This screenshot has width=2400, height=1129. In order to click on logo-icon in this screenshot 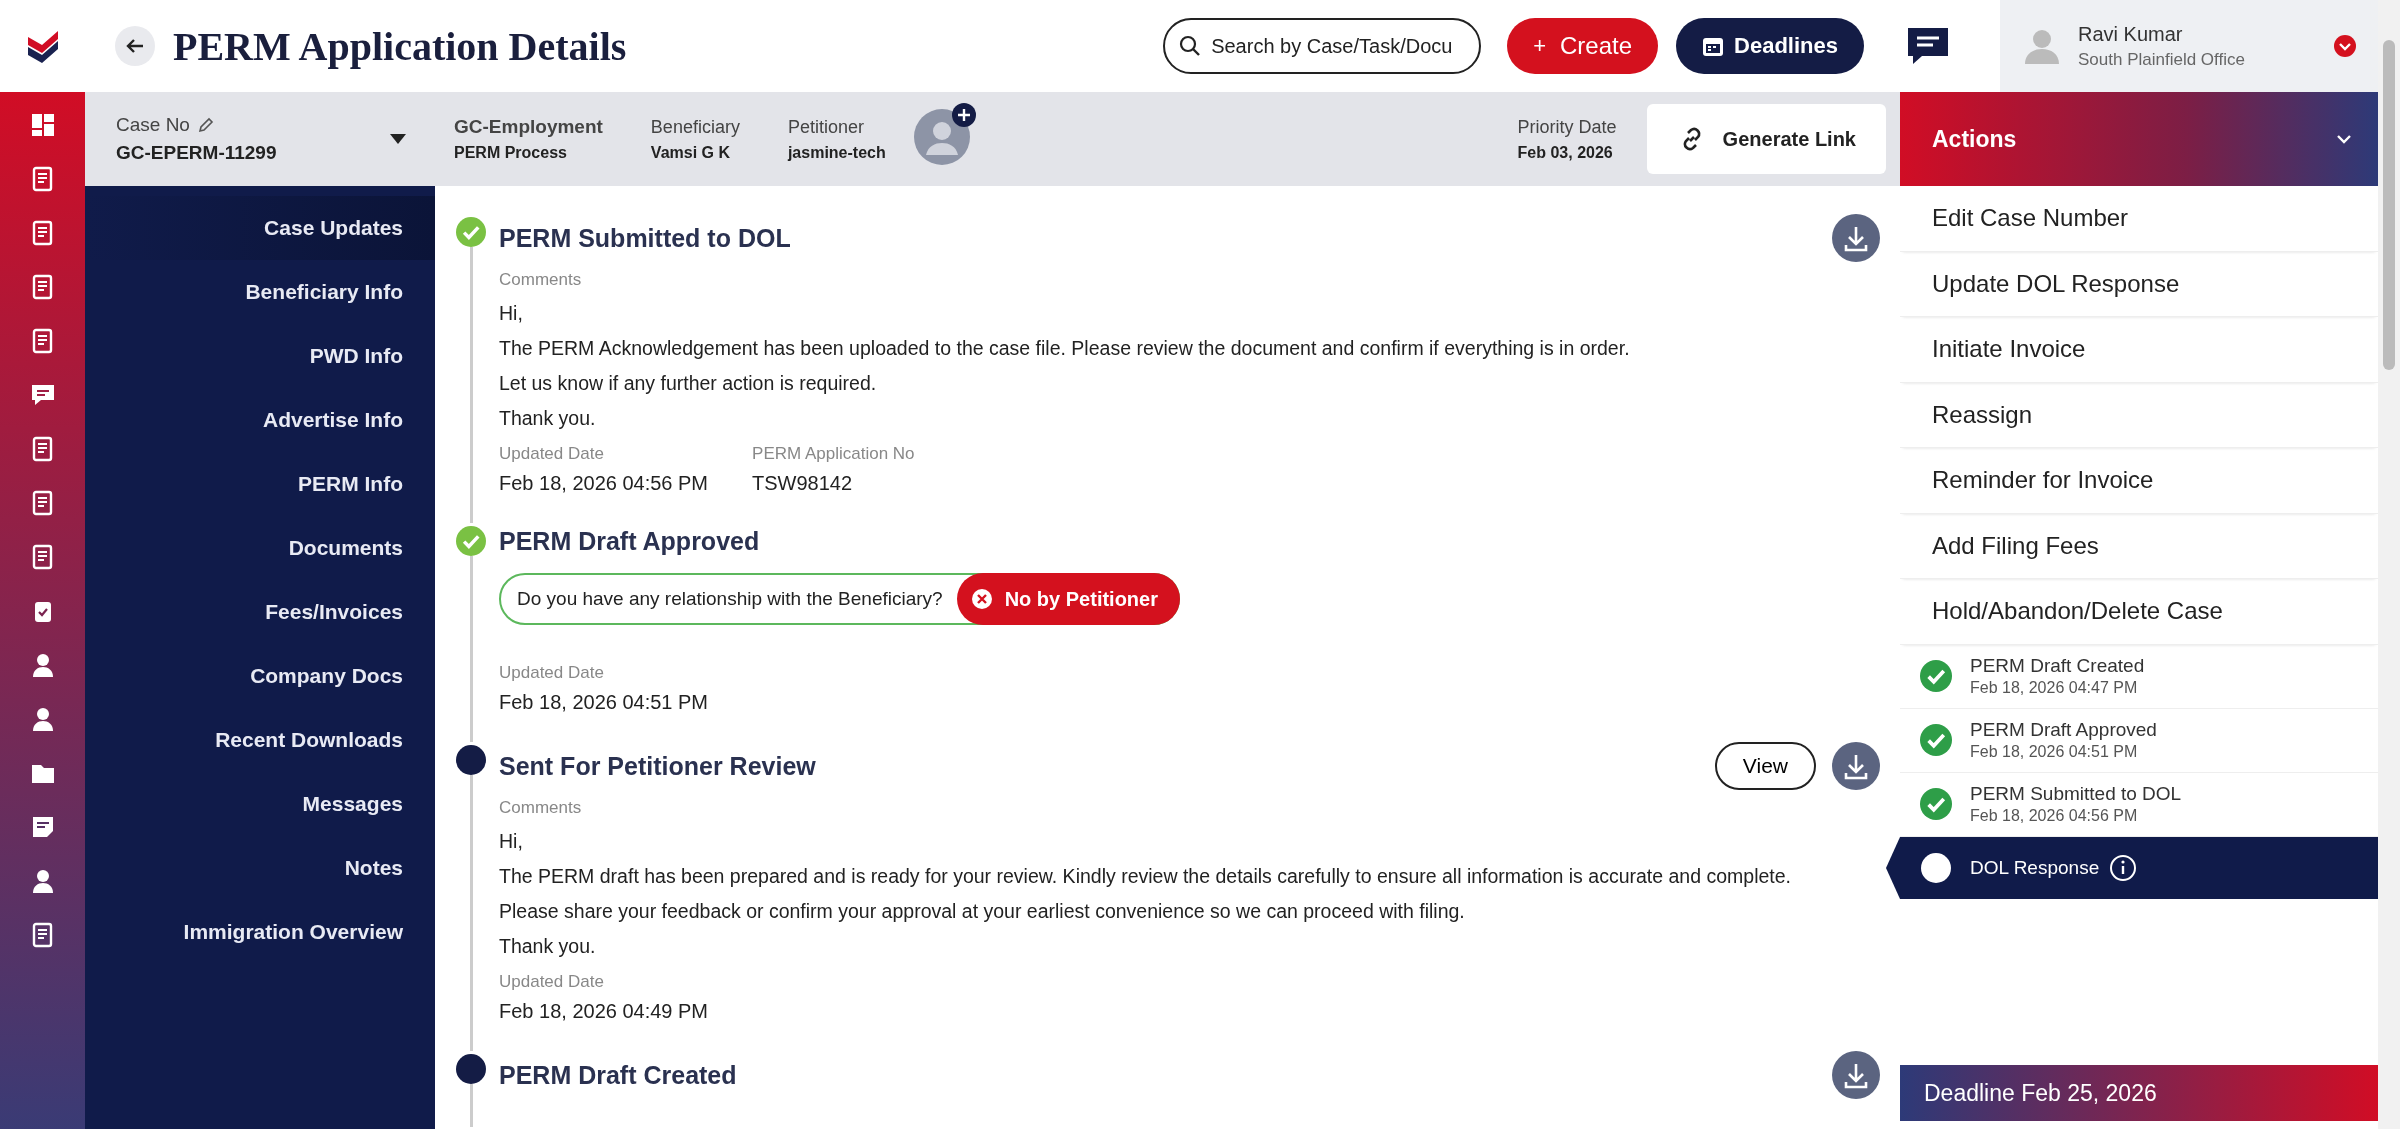, I will do `click(42, 46)`.